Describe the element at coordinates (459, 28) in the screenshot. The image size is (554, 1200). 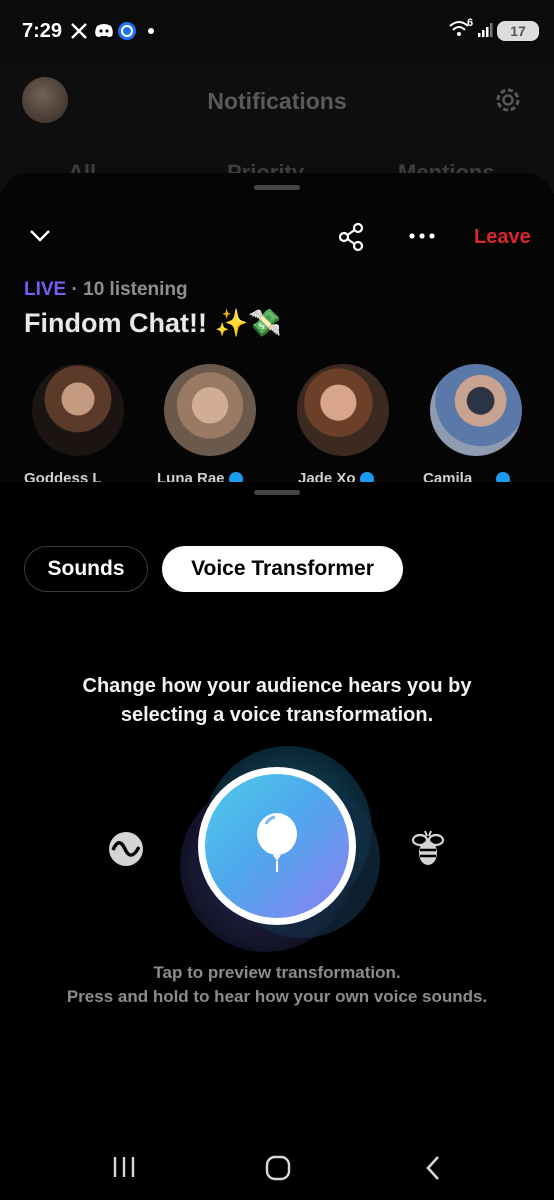
I see `wifi-icon` at that location.